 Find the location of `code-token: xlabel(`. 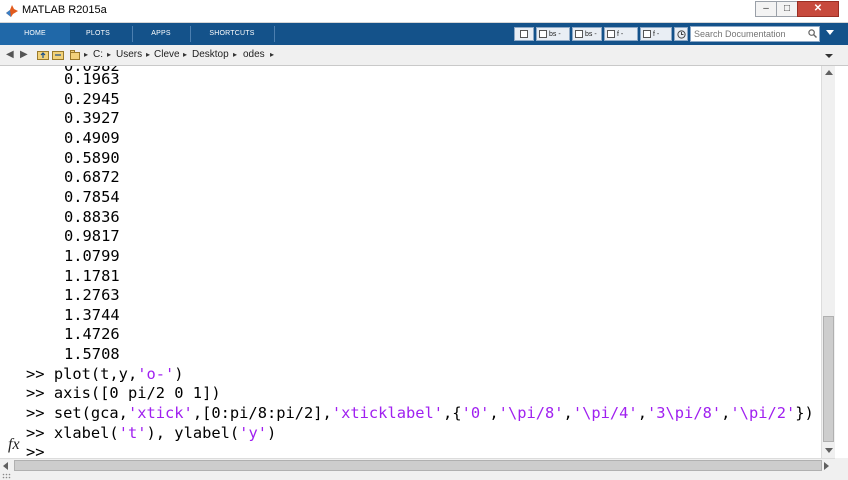

code-token: xlabel( is located at coordinates (86, 432).